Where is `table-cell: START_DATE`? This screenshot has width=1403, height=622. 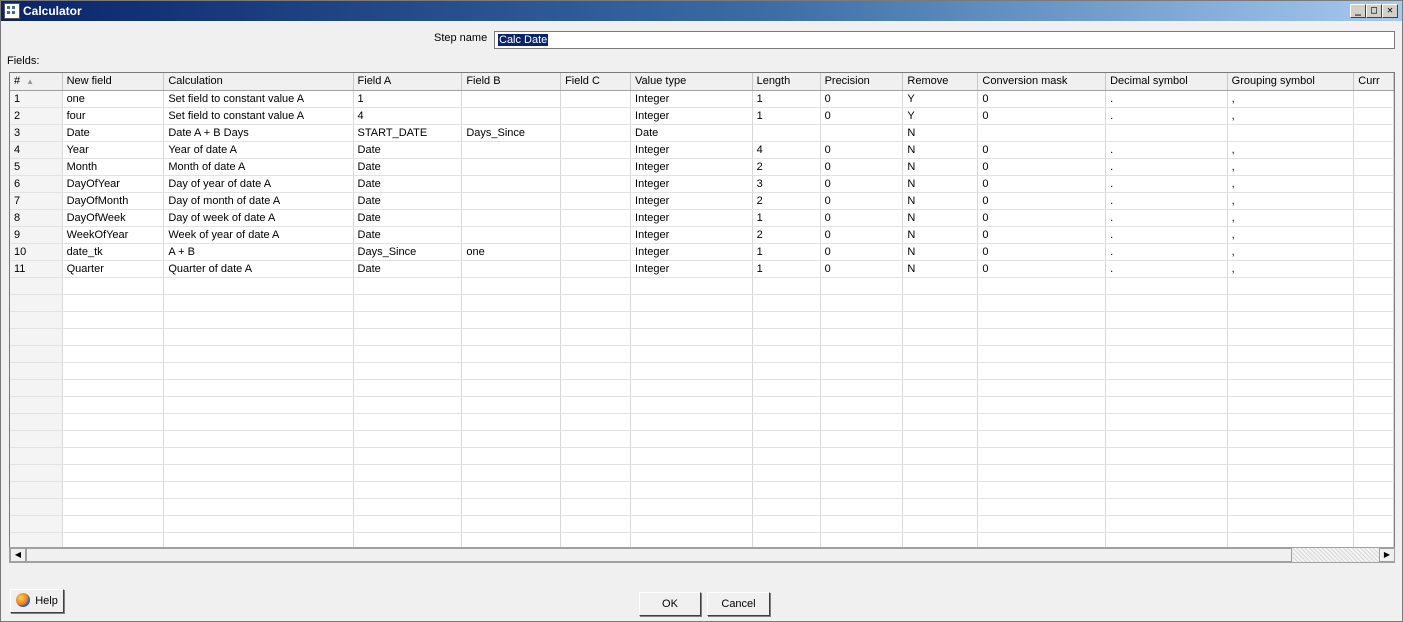 table-cell: START_DATE is located at coordinates (408, 133).